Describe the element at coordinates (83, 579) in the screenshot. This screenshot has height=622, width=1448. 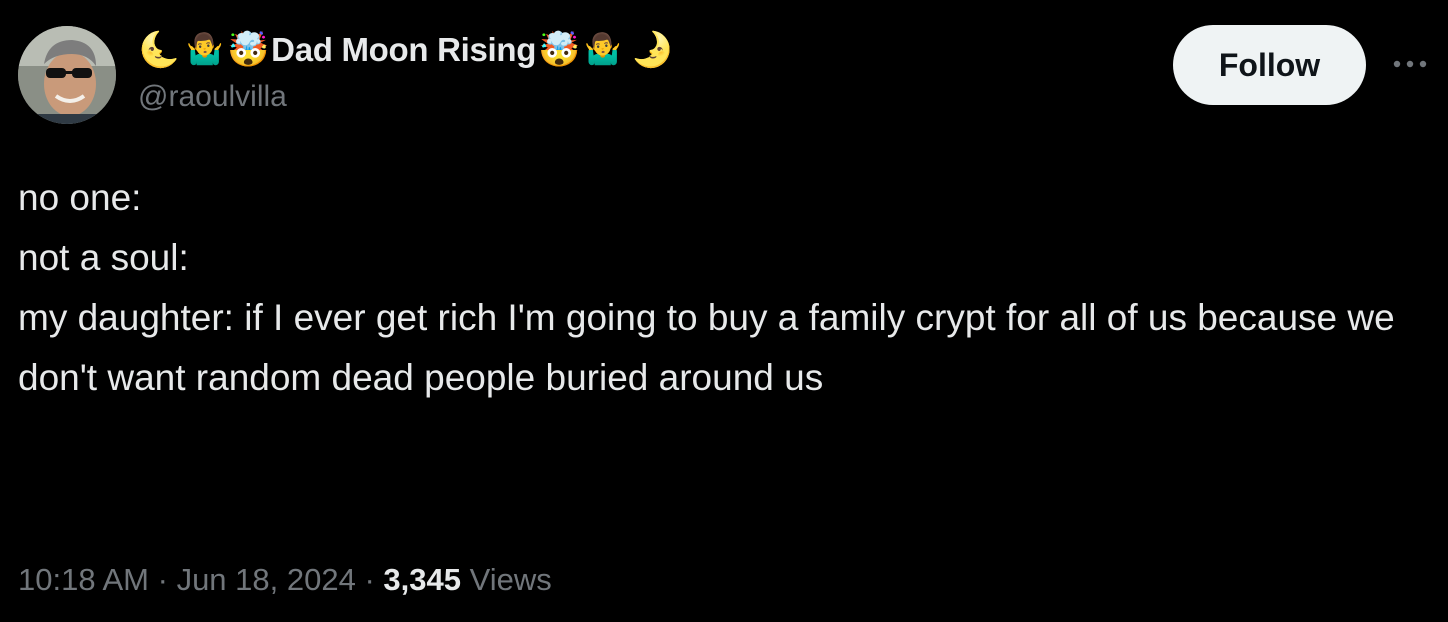
I see `tweet-time: 10:18 AM` at that location.